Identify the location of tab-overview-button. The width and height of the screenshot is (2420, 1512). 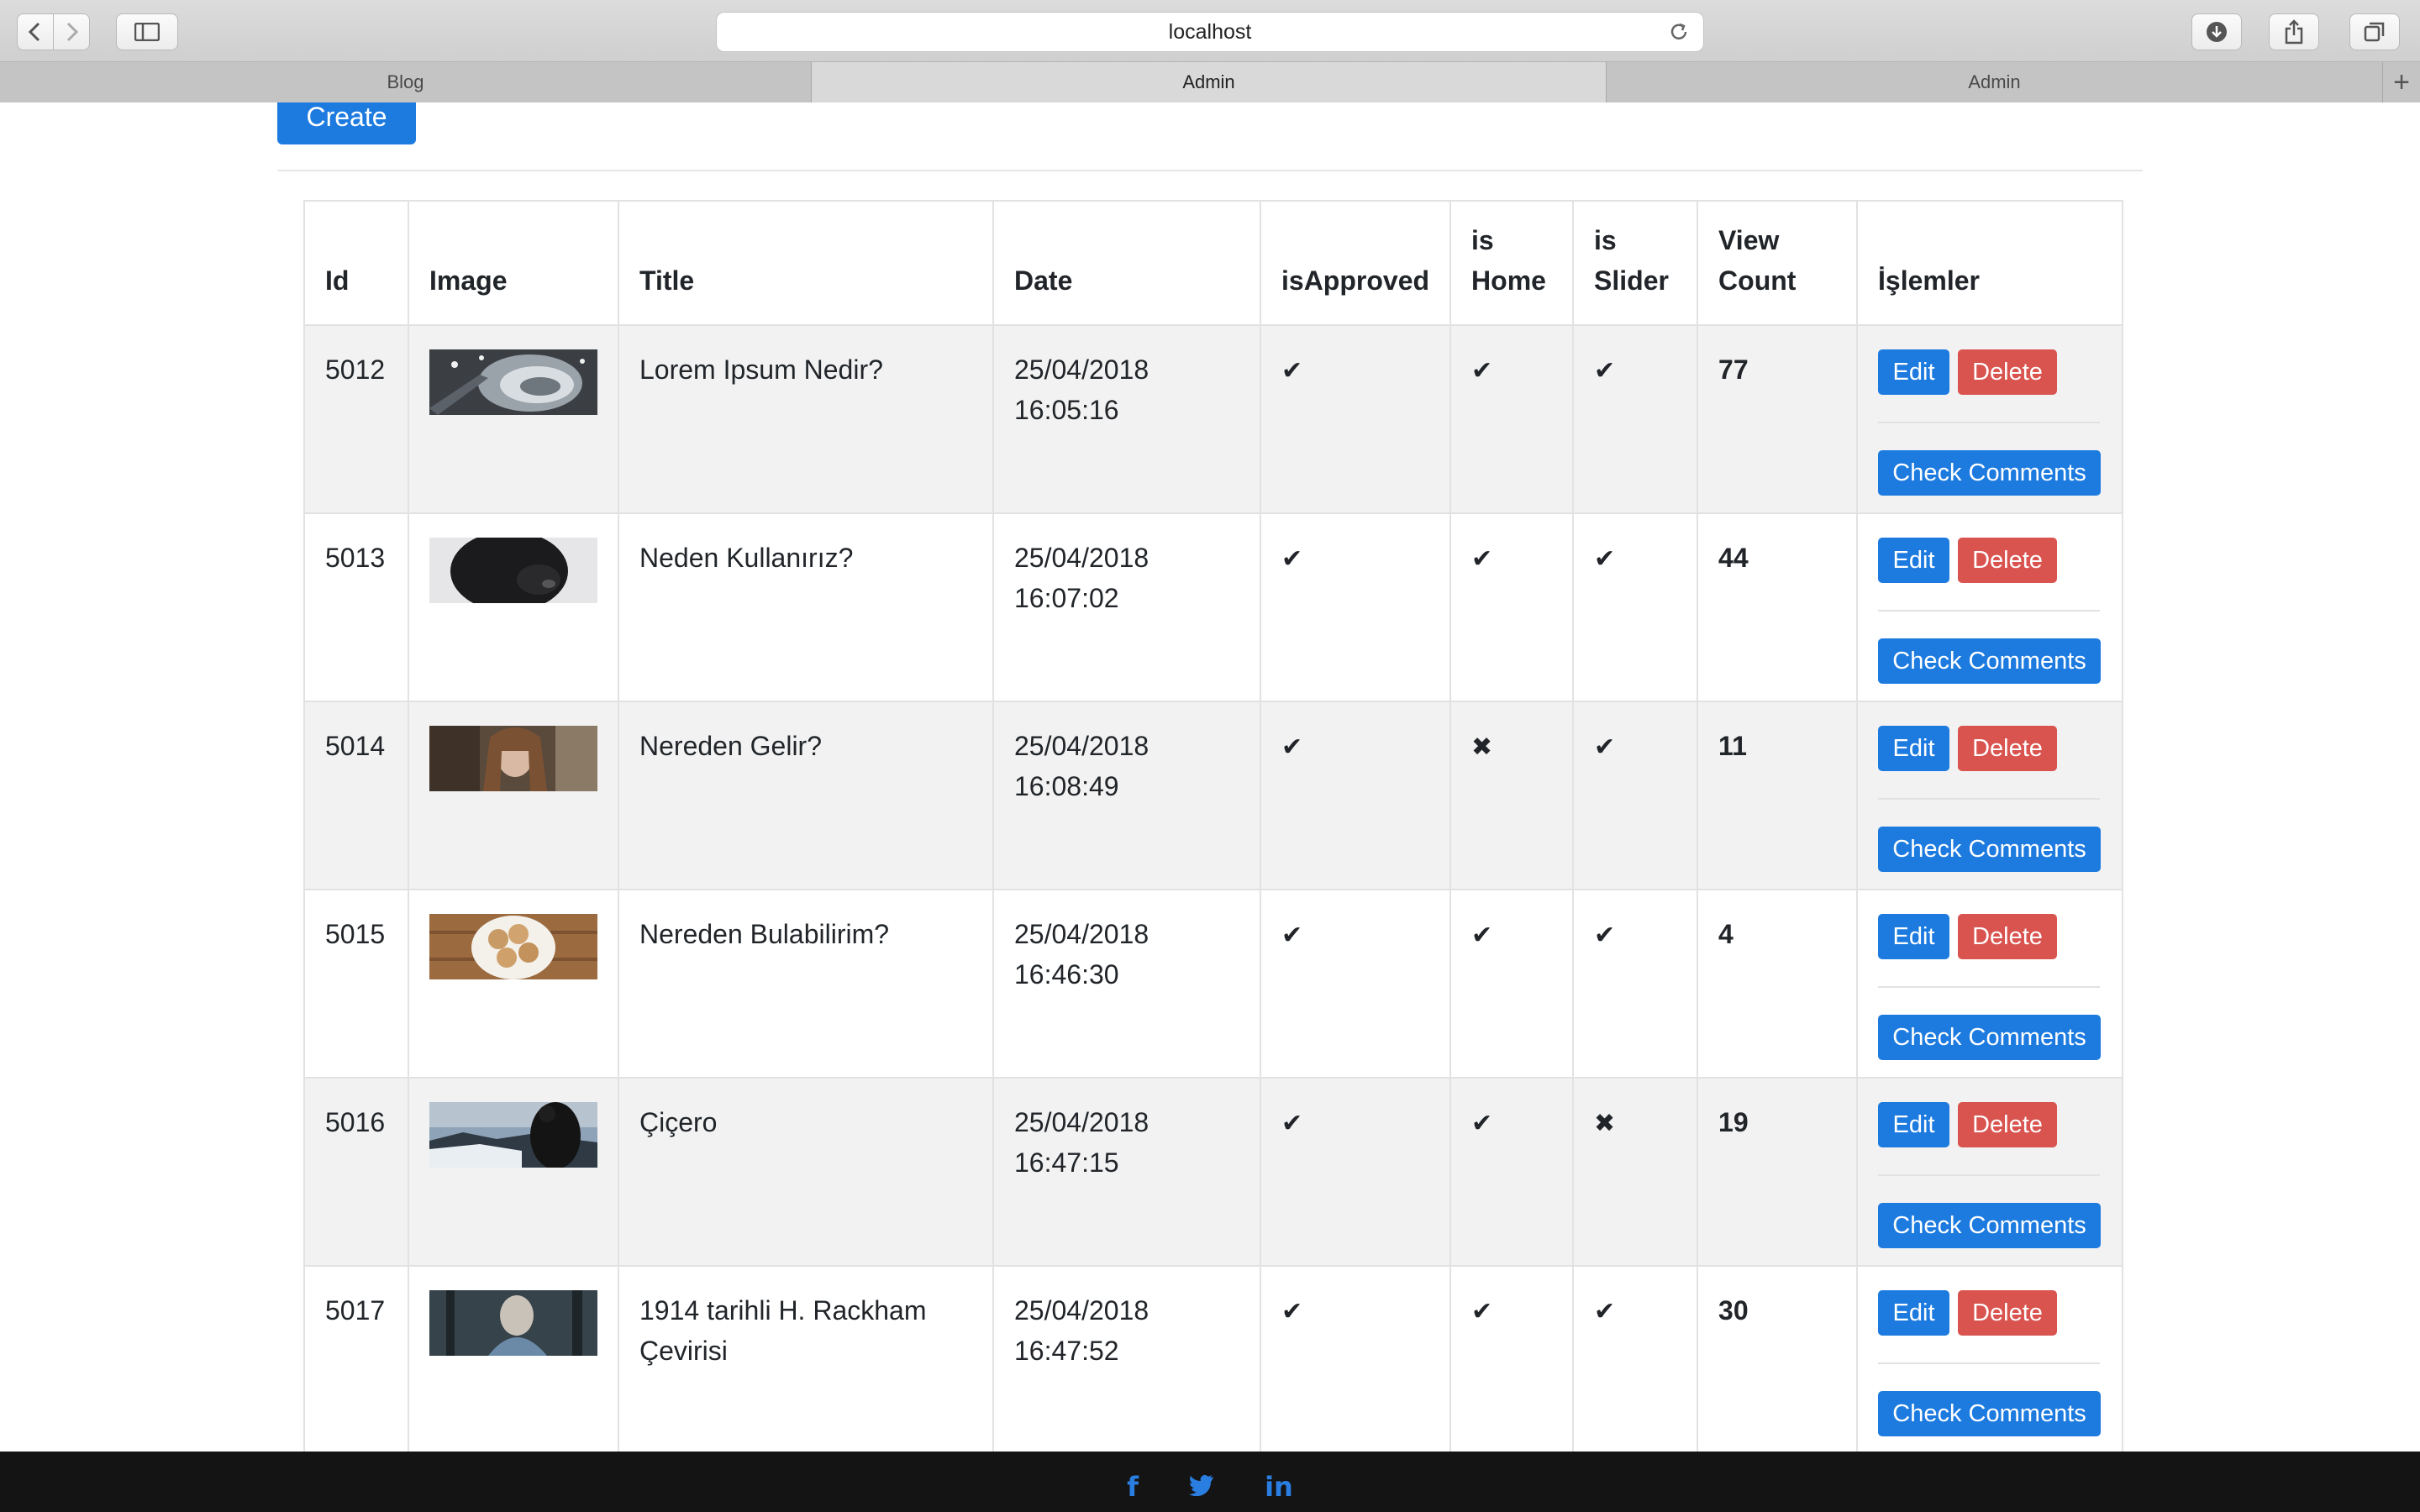
(2374, 31).